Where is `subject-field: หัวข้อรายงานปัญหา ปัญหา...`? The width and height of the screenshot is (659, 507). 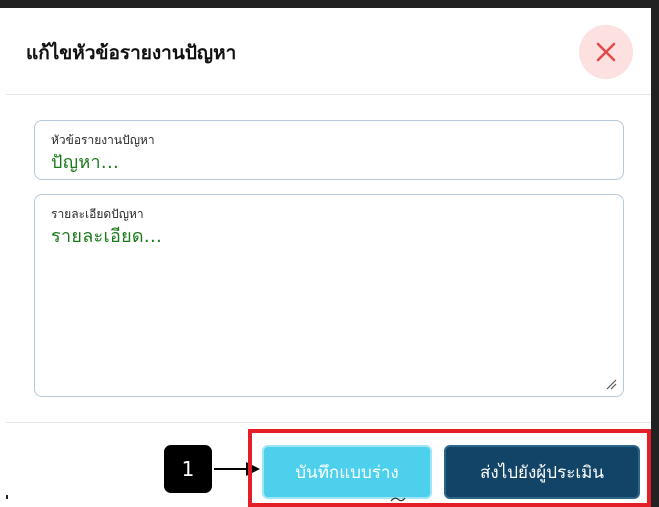 subject-field: หัวข้อรายงานปัญหา ปัญหา... is located at coordinates (329, 150).